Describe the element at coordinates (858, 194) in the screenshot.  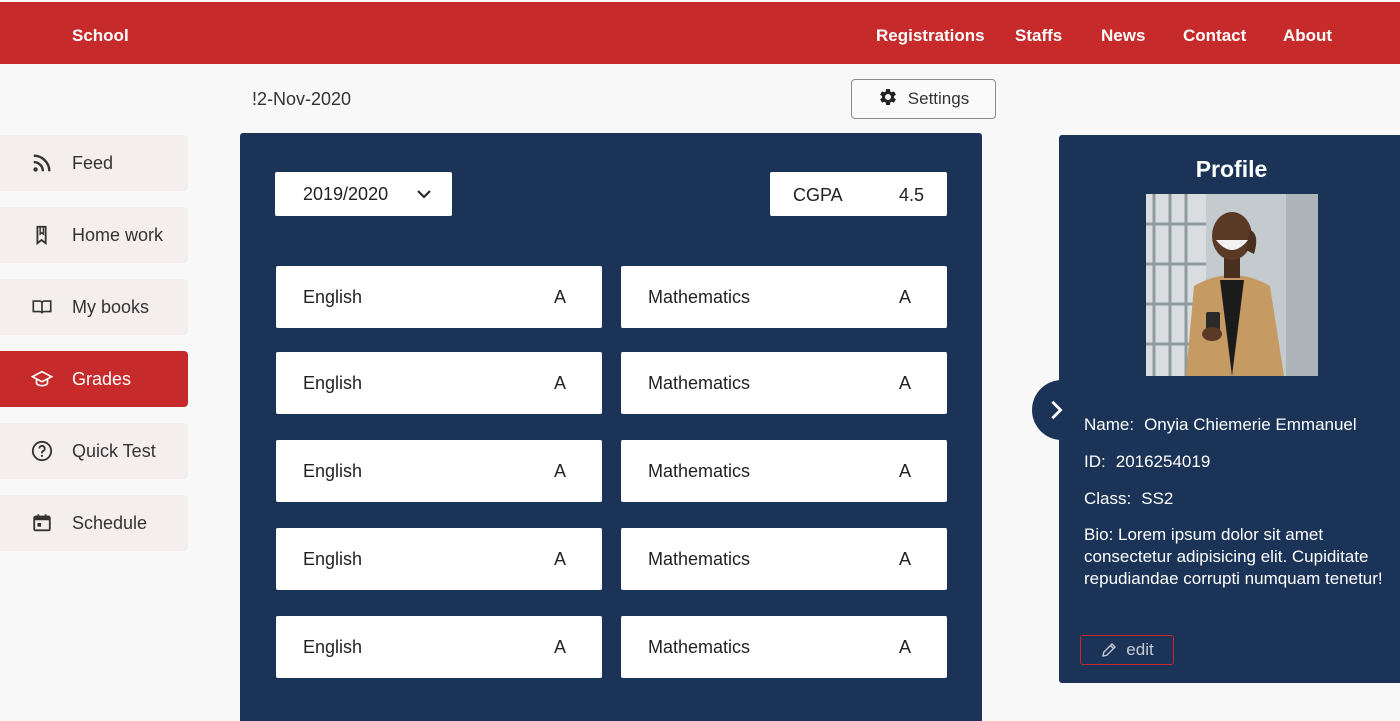
I see `cgpa-box: CGPA 4.5` at that location.